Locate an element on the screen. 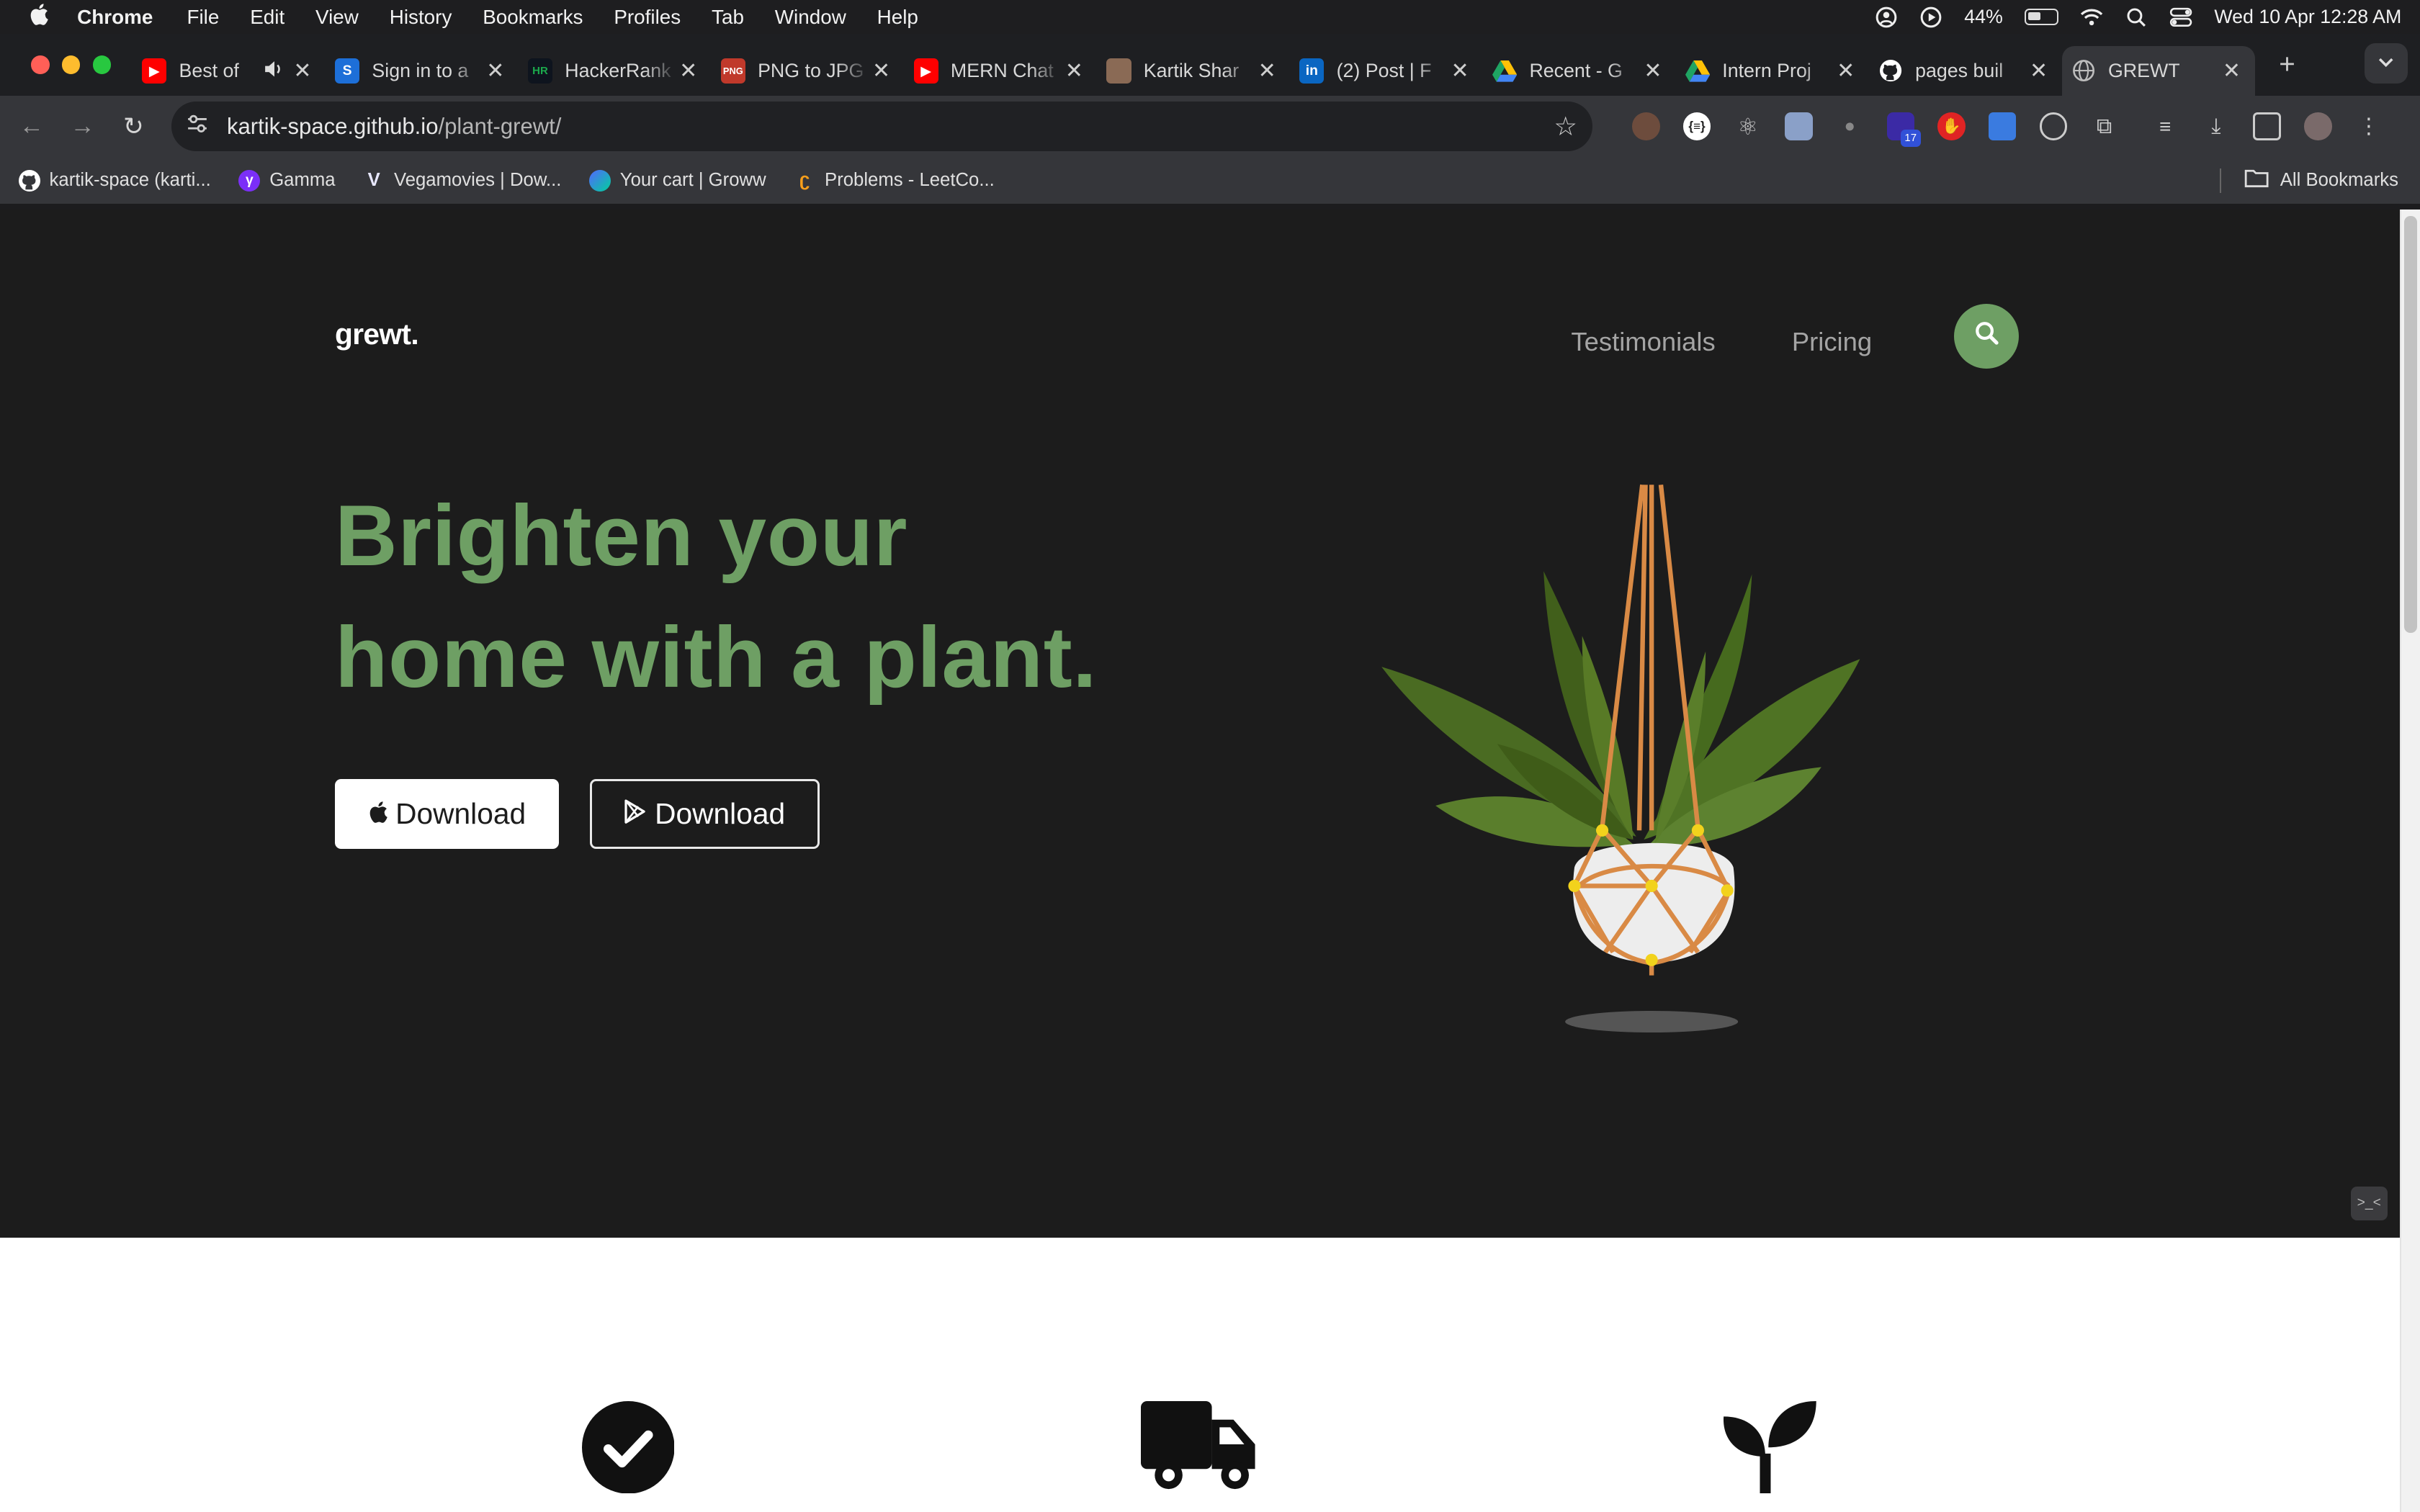  browser-menu-icon: ⋮ is located at coordinates (2369, 126).